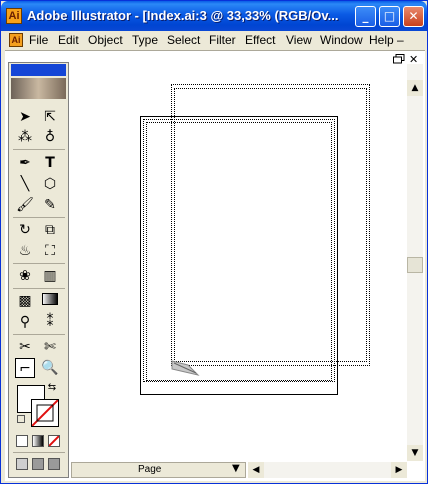 The image size is (428, 484). I want to click on toolbox-logo-image, so click(38, 88).